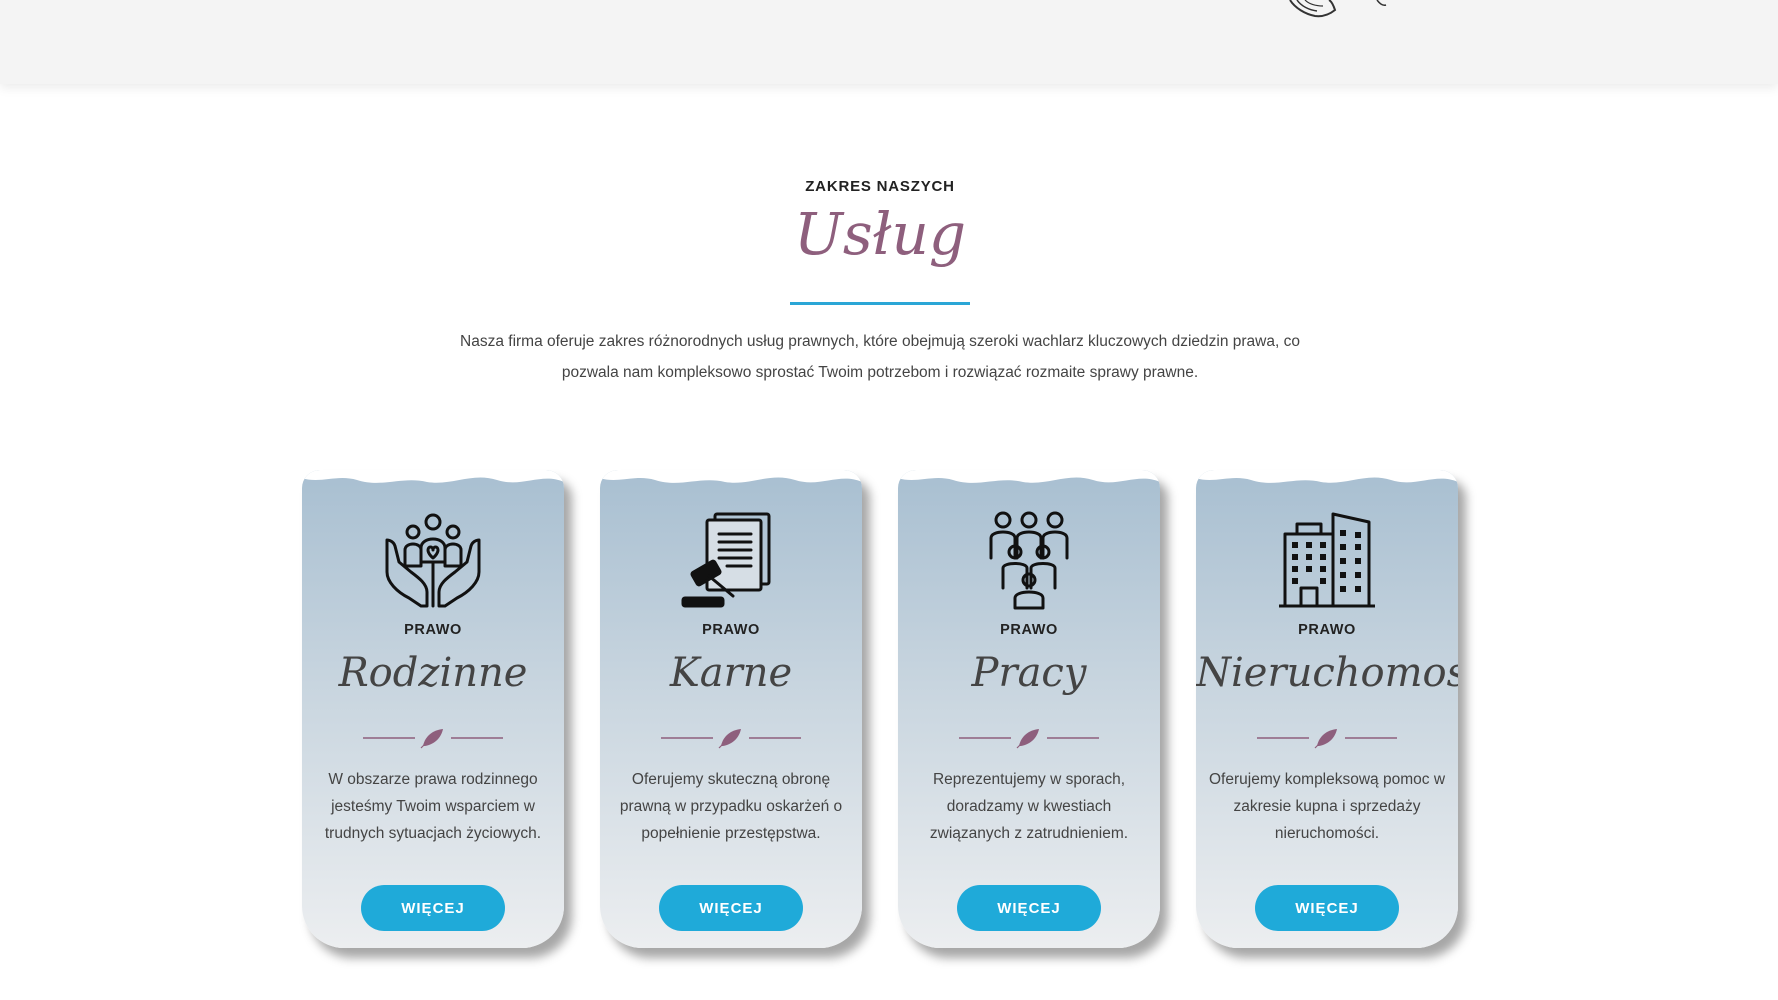 Image resolution: width=1778 pixels, height=1000 pixels. I want to click on desc-line: zakresie kupna i sprzedaży, so click(1327, 806).